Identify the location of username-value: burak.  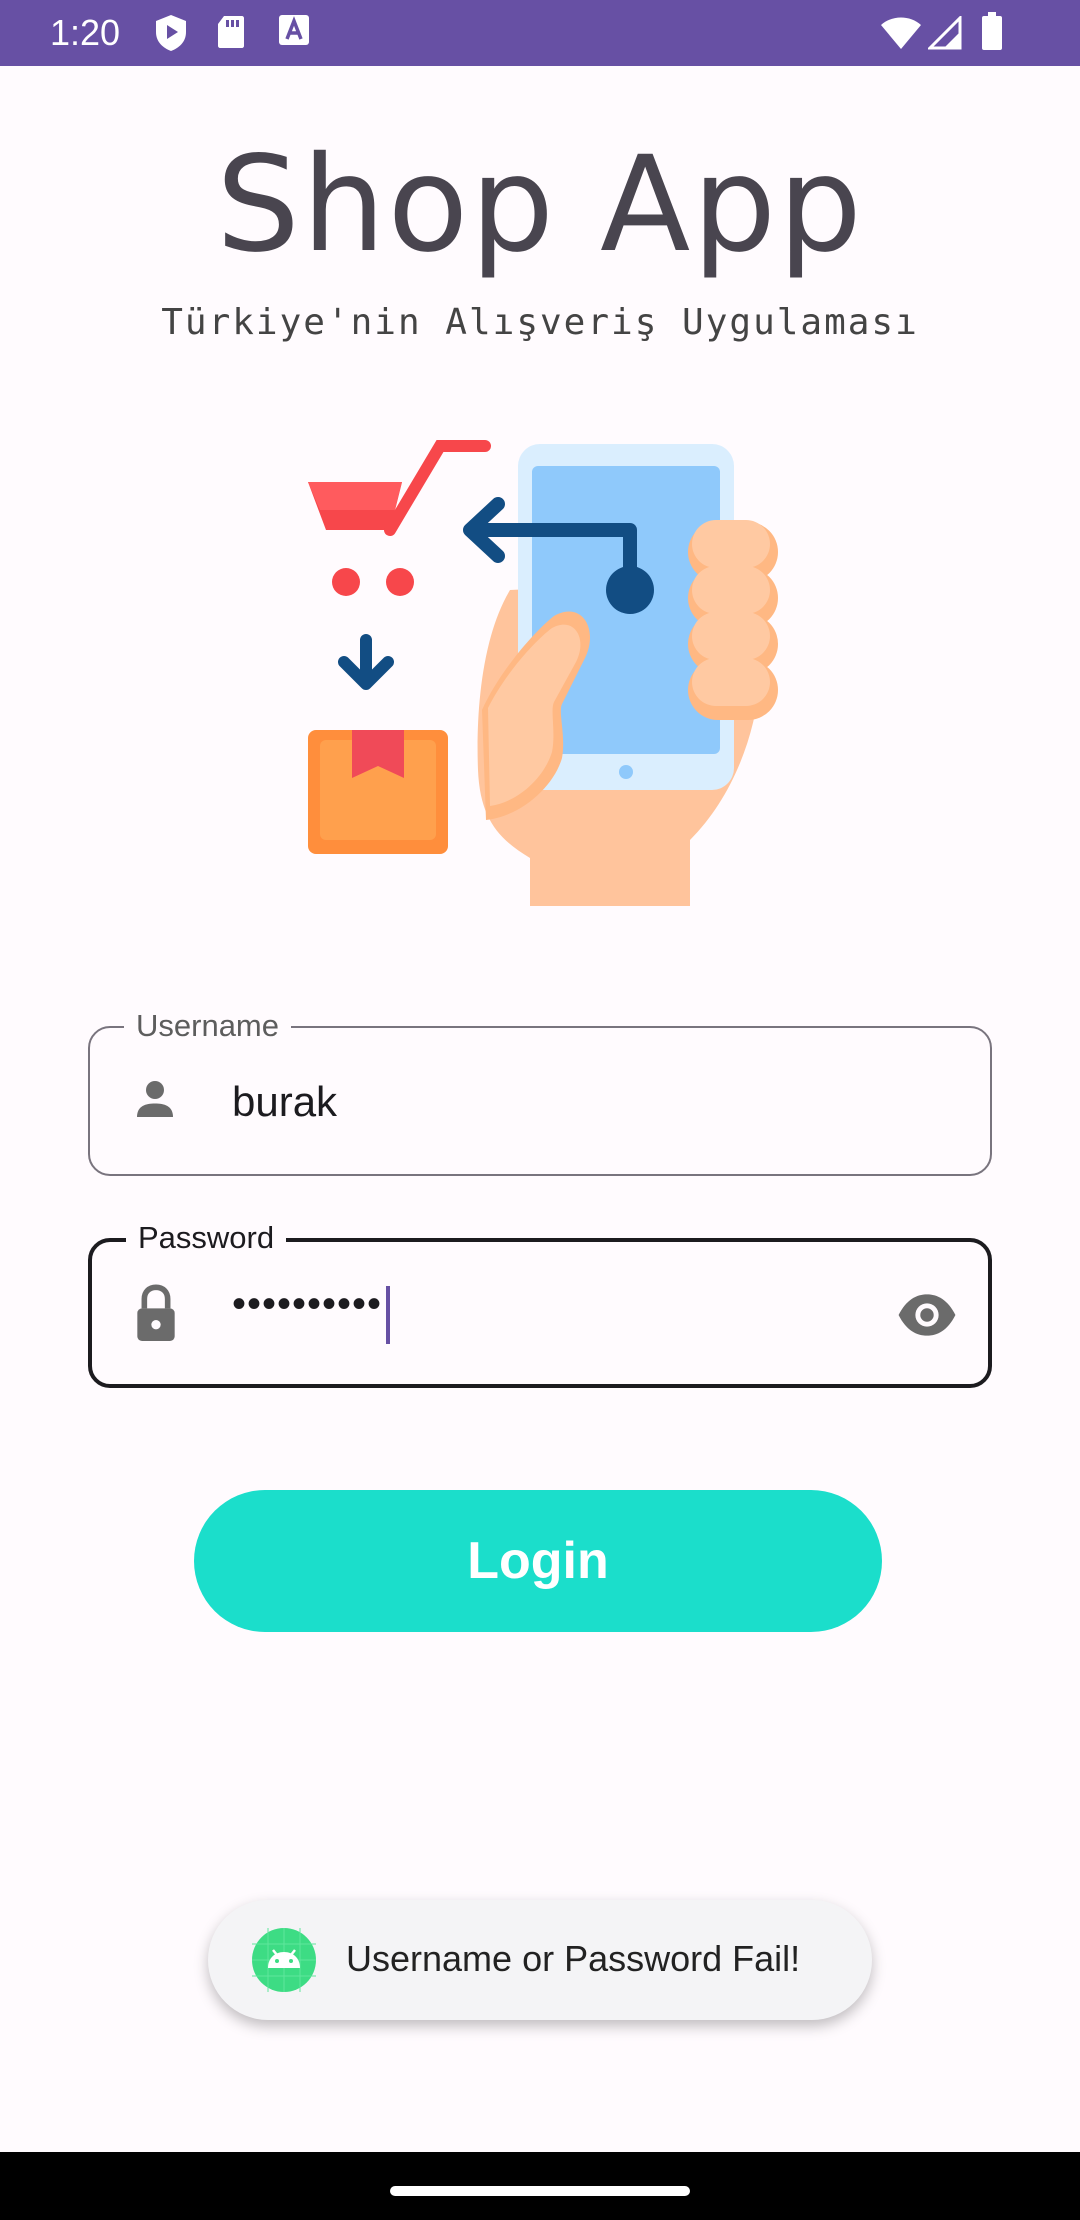
(284, 1102).